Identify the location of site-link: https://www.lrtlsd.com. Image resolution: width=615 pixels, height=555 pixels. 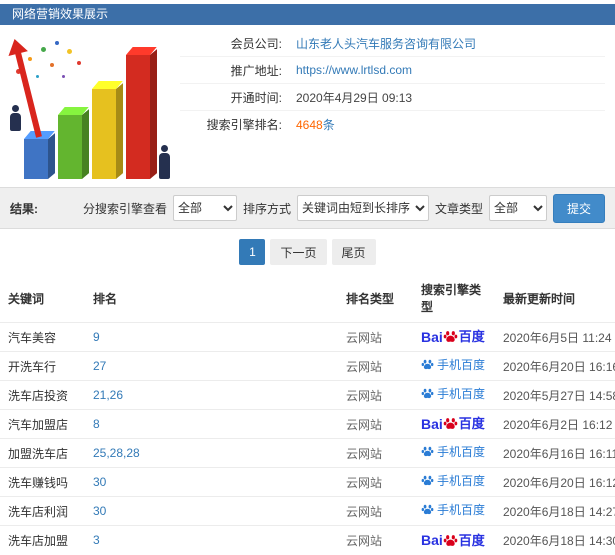
(354, 70).